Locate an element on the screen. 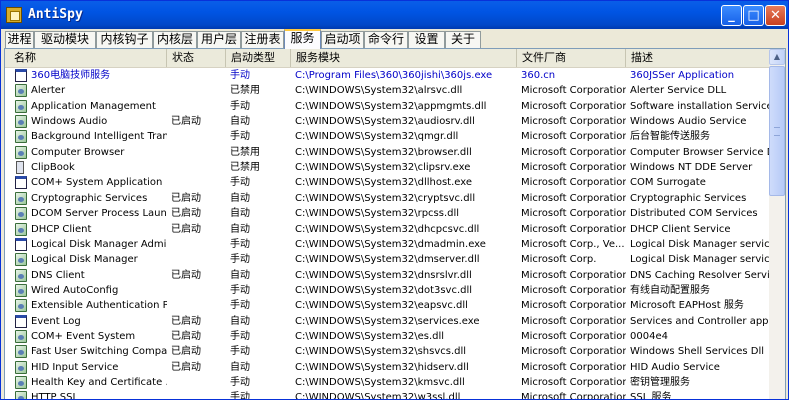 The image size is (789, 400). service-name: 360电脑技师服务 is located at coordinates (71, 75).